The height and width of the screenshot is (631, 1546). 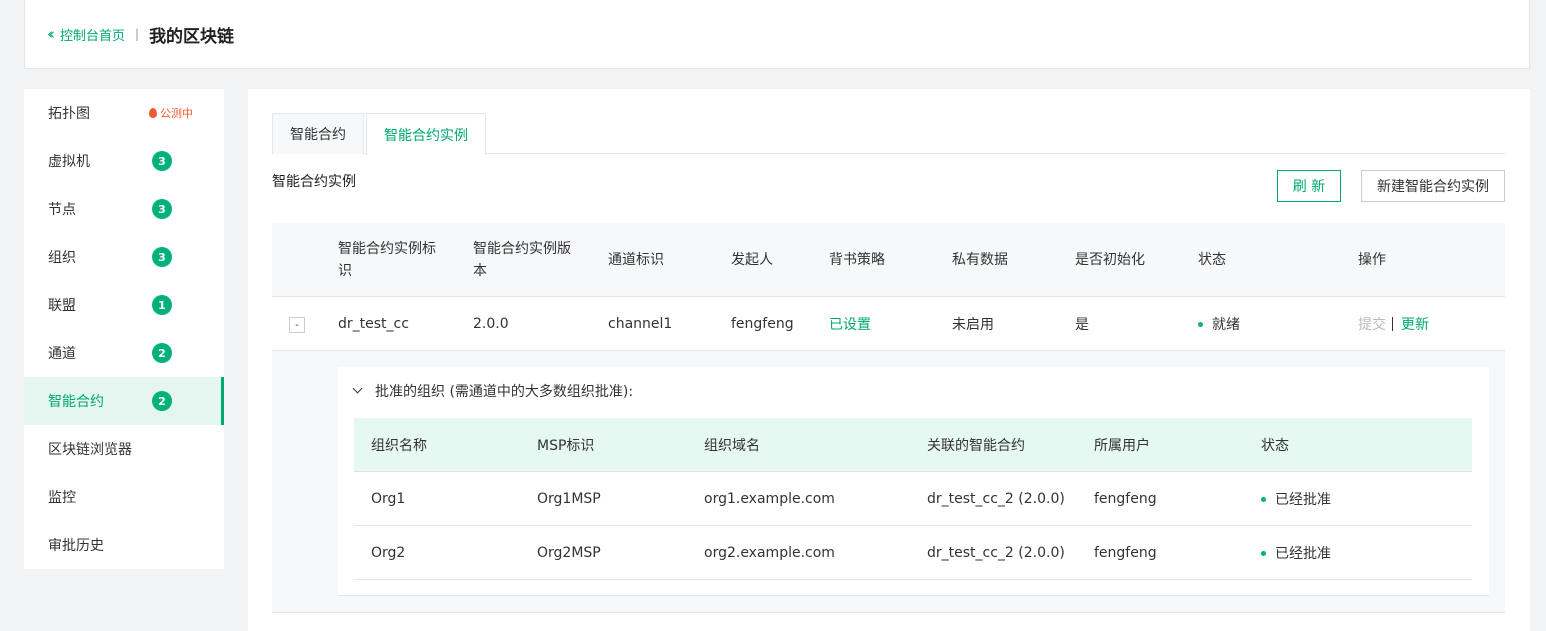 I want to click on cell-msp-id: Org1MSP, so click(x=569, y=499).